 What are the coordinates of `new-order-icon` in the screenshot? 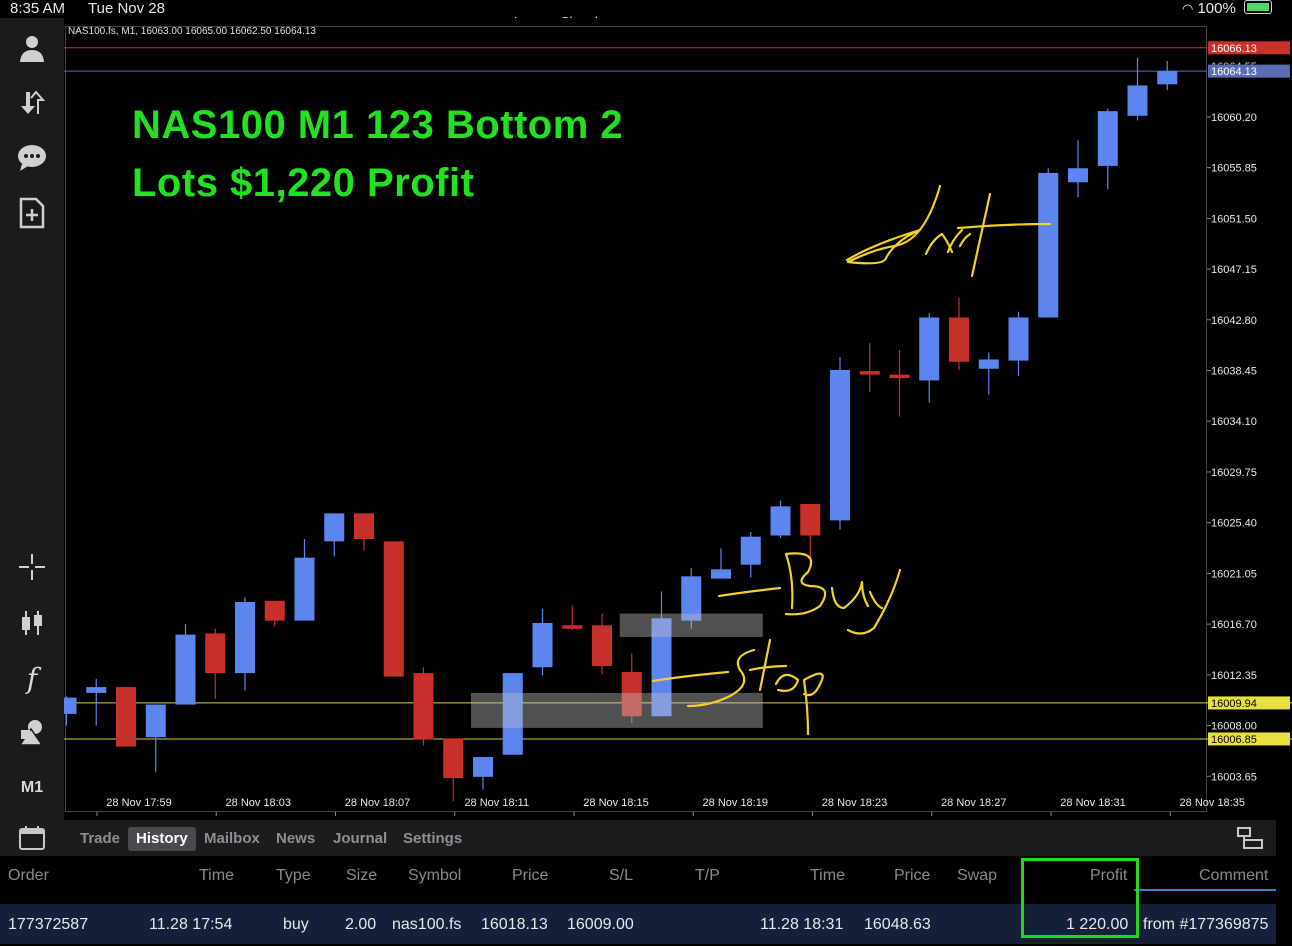 It's located at (32, 213).